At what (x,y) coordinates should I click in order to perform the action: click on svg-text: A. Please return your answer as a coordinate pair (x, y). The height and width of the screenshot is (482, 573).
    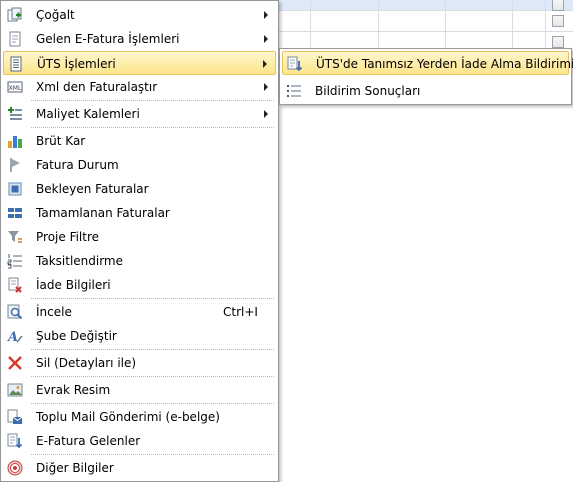
    Looking at the image, I should click on (12, 337).